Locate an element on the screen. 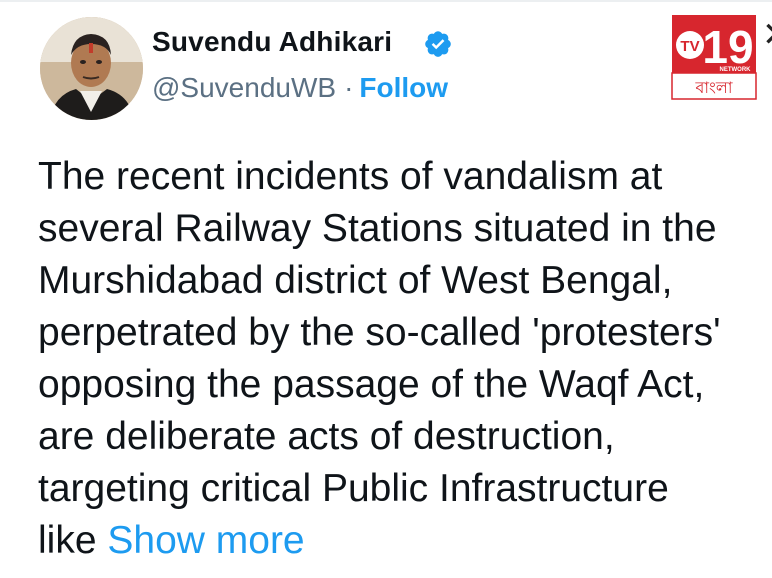  logo-network-text: NETWORK is located at coordinates (736, 70).